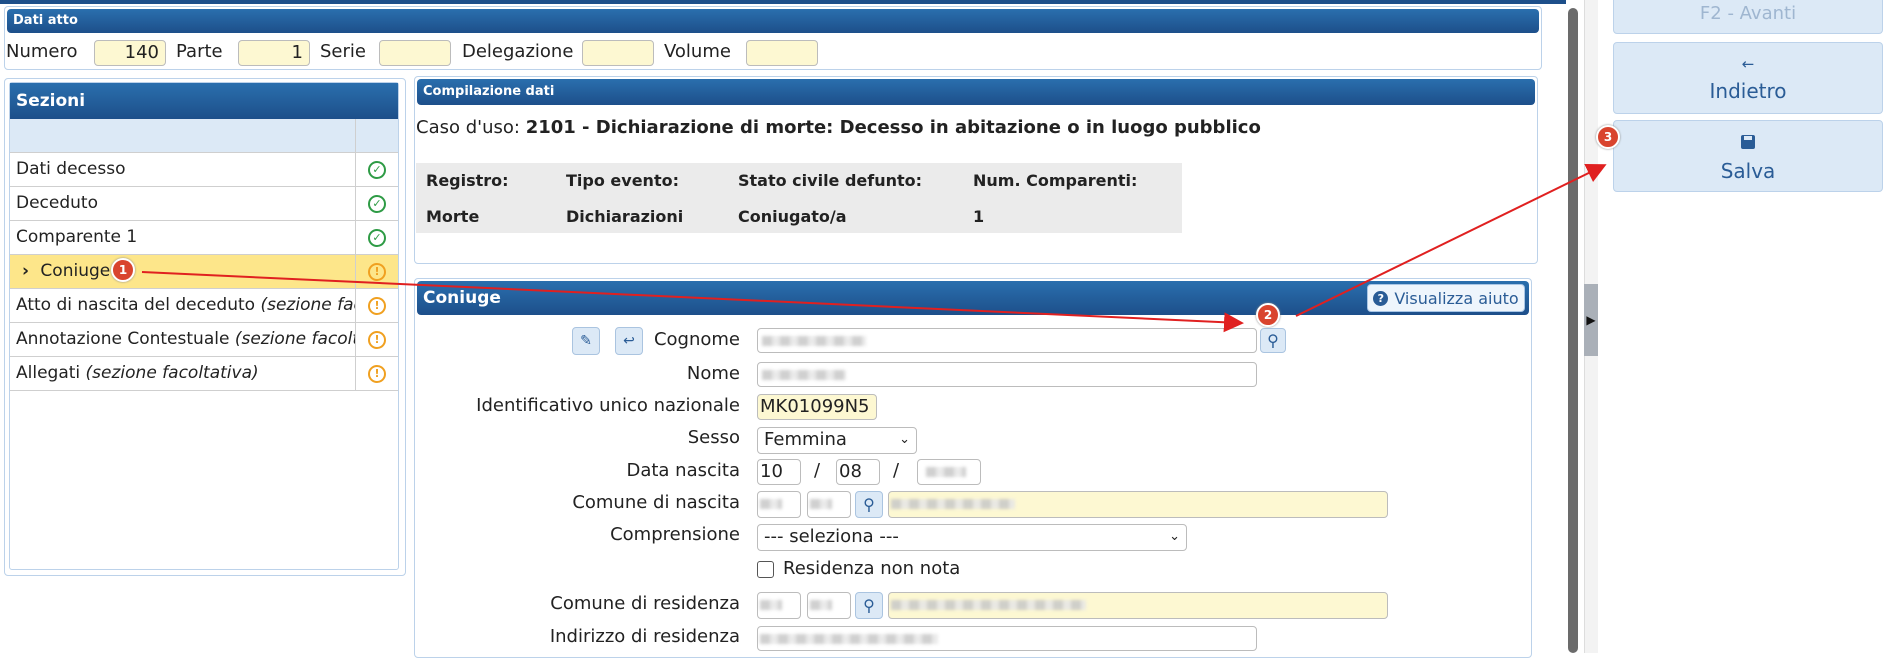 Image resolution: width=1884 pixels, height=658 pixels. What do you see at coordinates (123, 270) in the screenshot?
I see `annotation-badge-1: 1` at bounding box center [123, 270].